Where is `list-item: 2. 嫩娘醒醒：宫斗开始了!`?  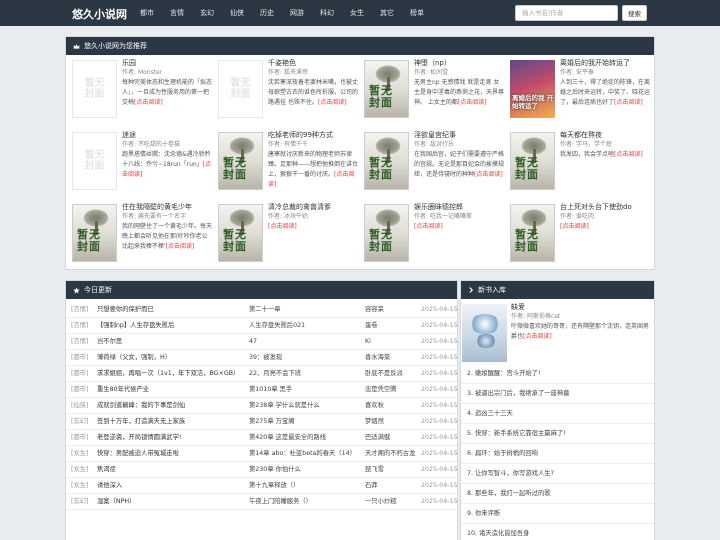
list-item: 2. 嫩娘醒醒：宫斗开始了! is located at coordinates (557, 374).